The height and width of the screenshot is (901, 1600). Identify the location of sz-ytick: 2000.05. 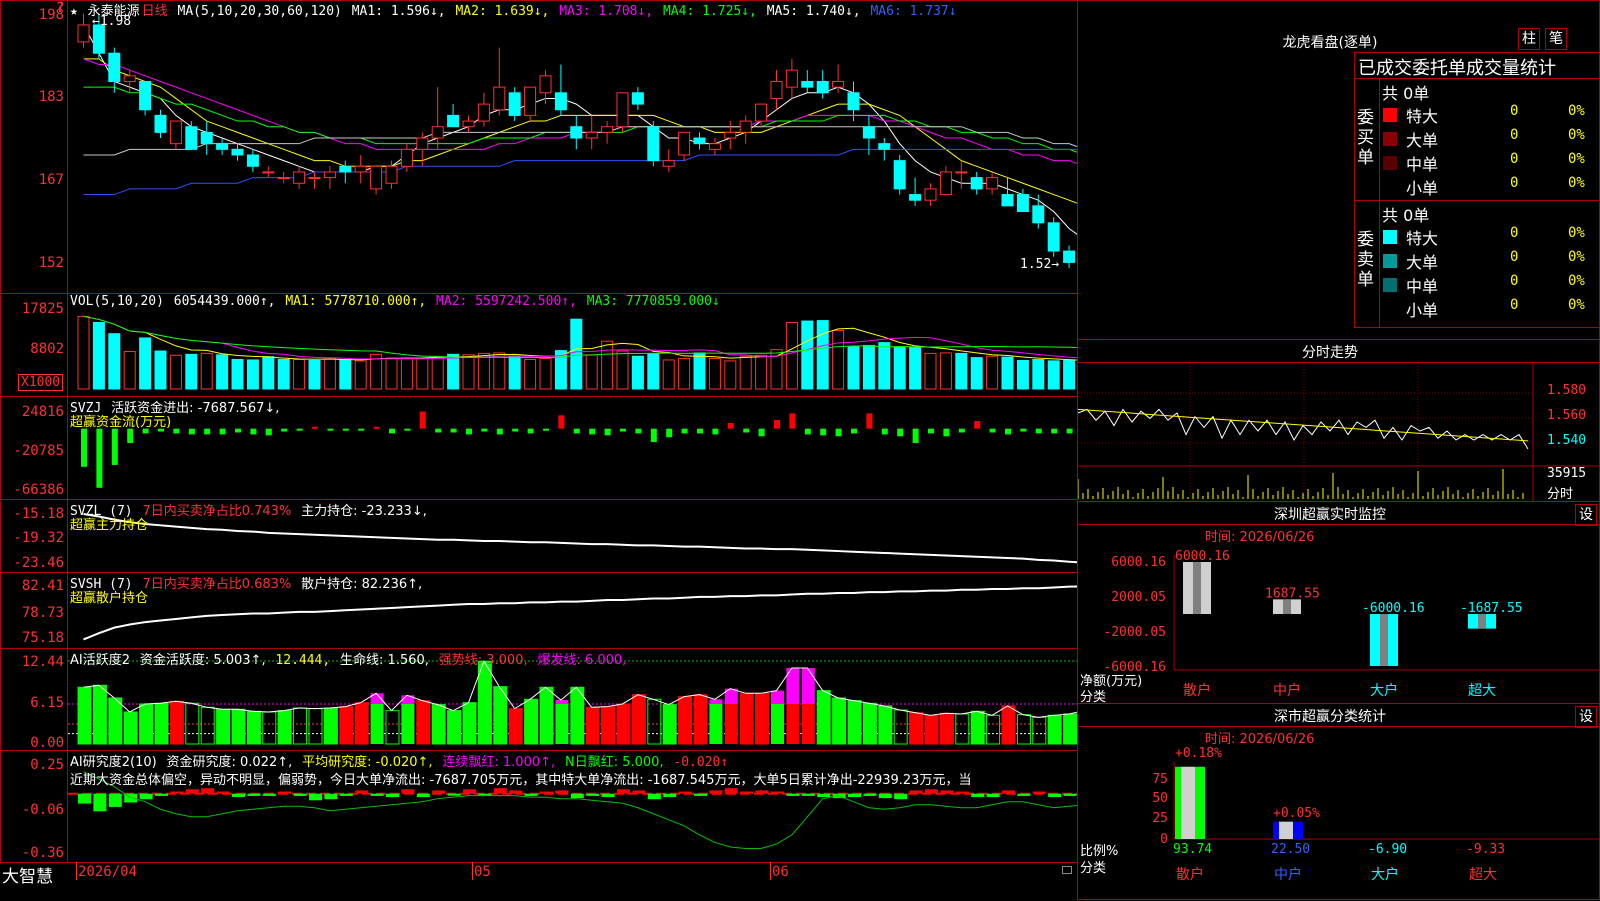
(1138, 597).